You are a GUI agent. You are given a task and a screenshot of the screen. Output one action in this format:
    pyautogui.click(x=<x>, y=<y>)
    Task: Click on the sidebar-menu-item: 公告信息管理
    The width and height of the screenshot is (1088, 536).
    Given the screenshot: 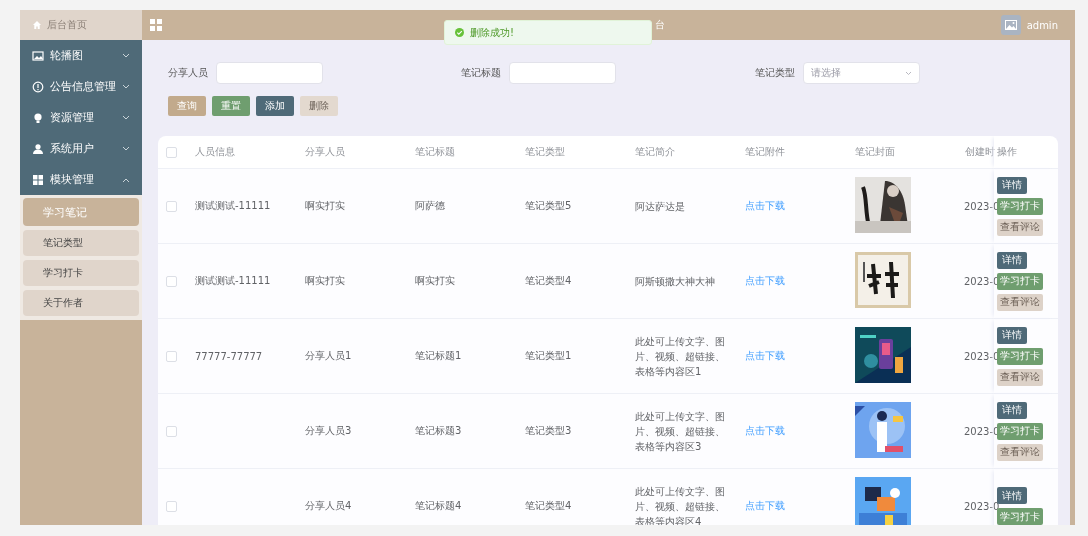 What is the action you would take?
    pyautogui.click(x=81, y=86)
    